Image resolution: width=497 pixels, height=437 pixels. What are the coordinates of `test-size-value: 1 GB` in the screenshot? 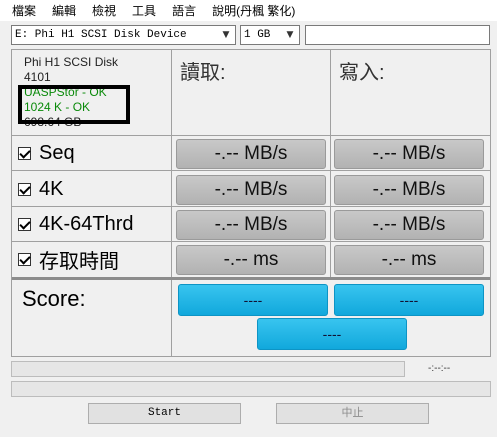 It's located at (257, 35).